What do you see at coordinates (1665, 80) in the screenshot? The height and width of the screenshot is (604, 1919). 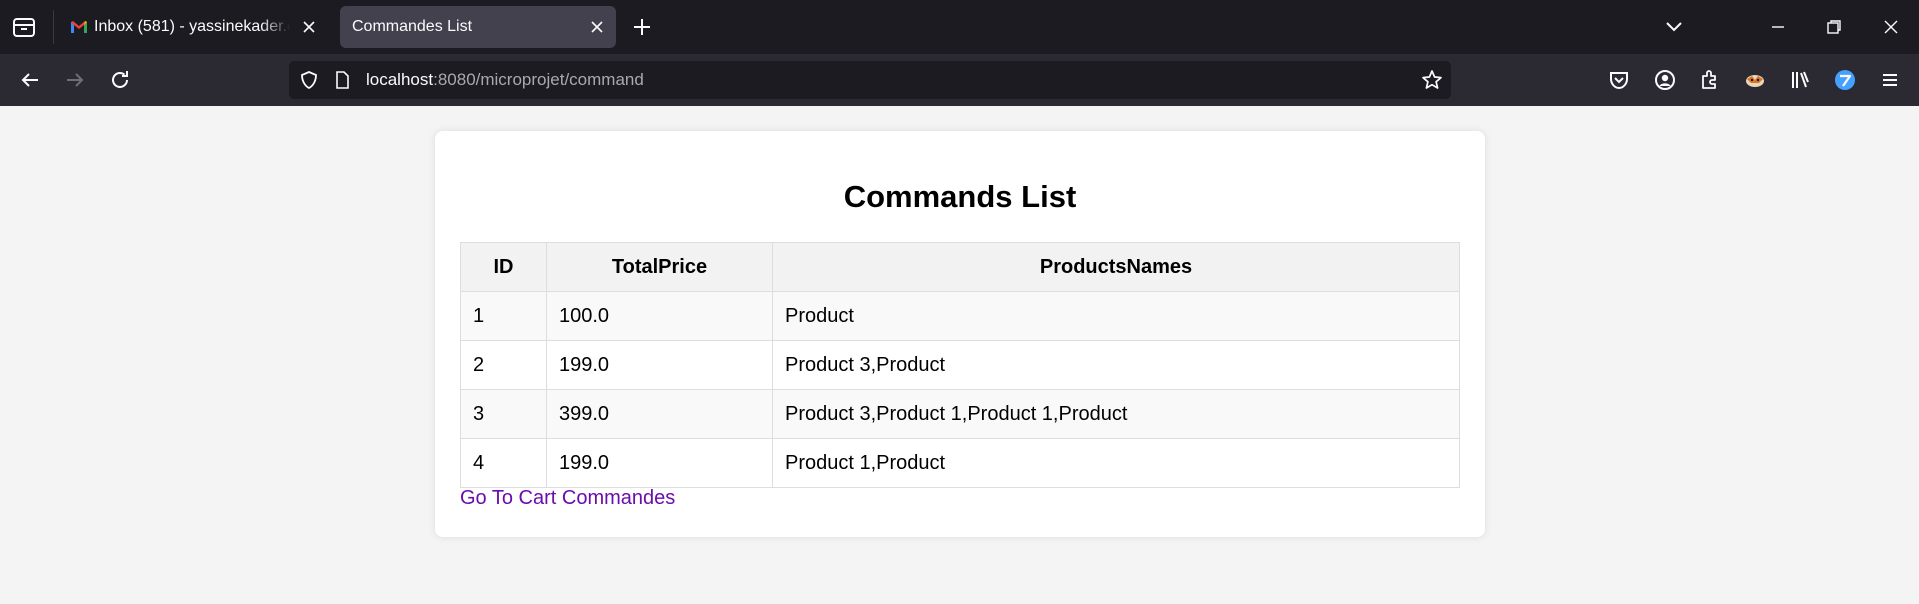 I see `account-icon` at bounding box center [1665, 80].